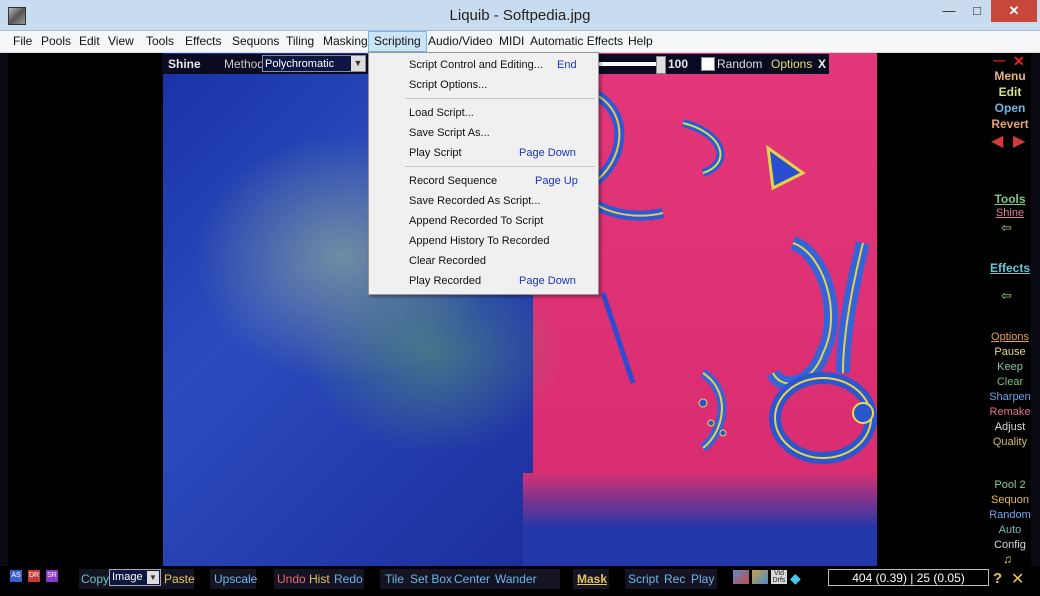  What do you see at coordinates (300, 41) in the screenshot?
I see `menu-tiling: Tiling` at bounding box center [300, 41].